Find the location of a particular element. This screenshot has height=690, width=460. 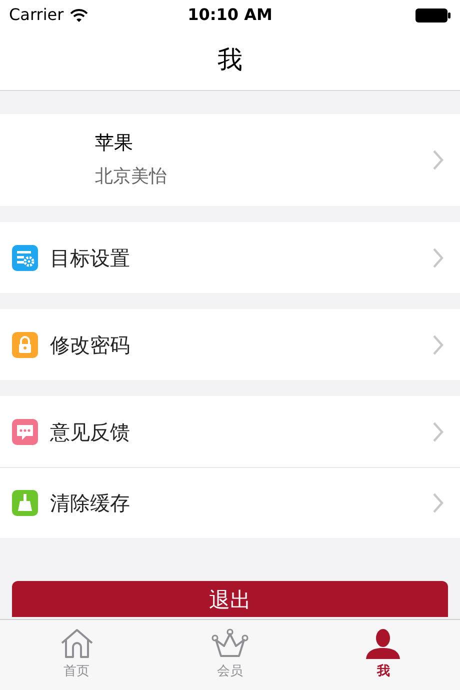

status-time: 10:10 AM is located at coordinates (230, 15).